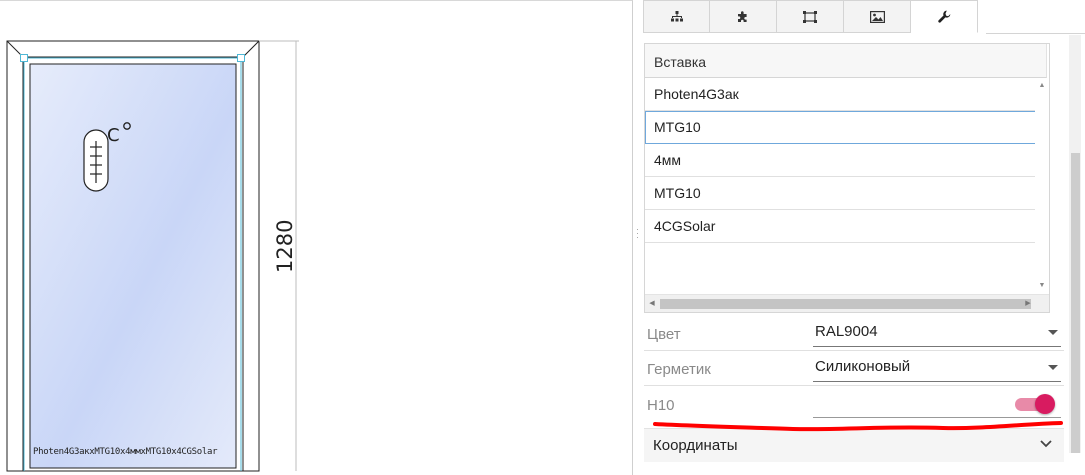  I want to click on tab-components, so click(743, 16).